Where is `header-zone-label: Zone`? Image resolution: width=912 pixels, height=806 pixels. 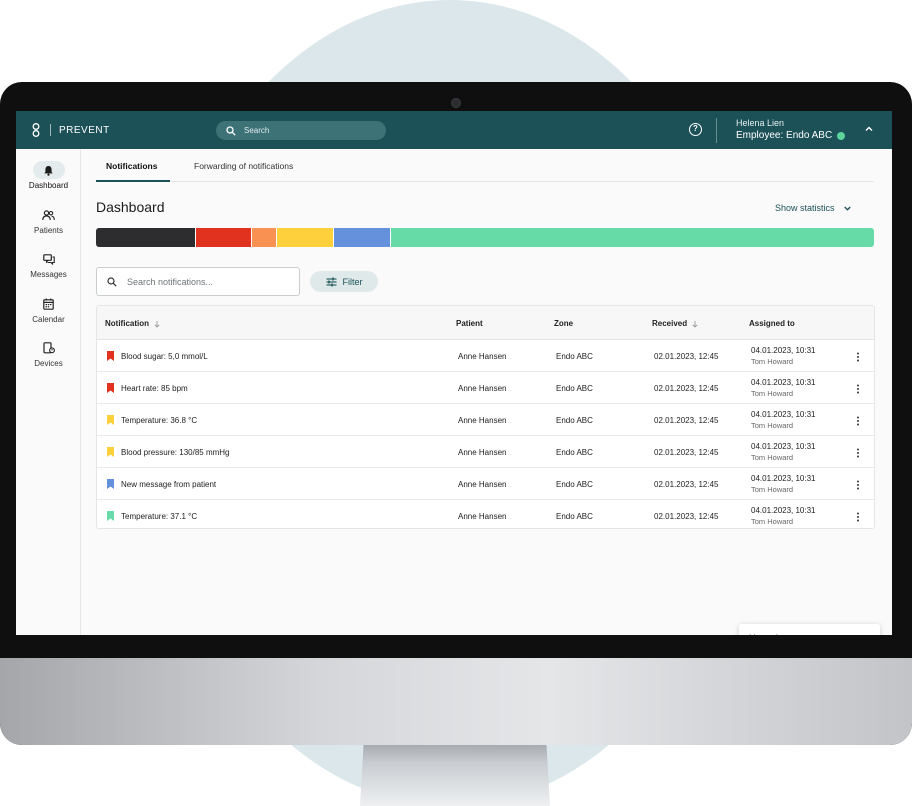
header-zone-label: Zone is located at coordinates (564, 323).